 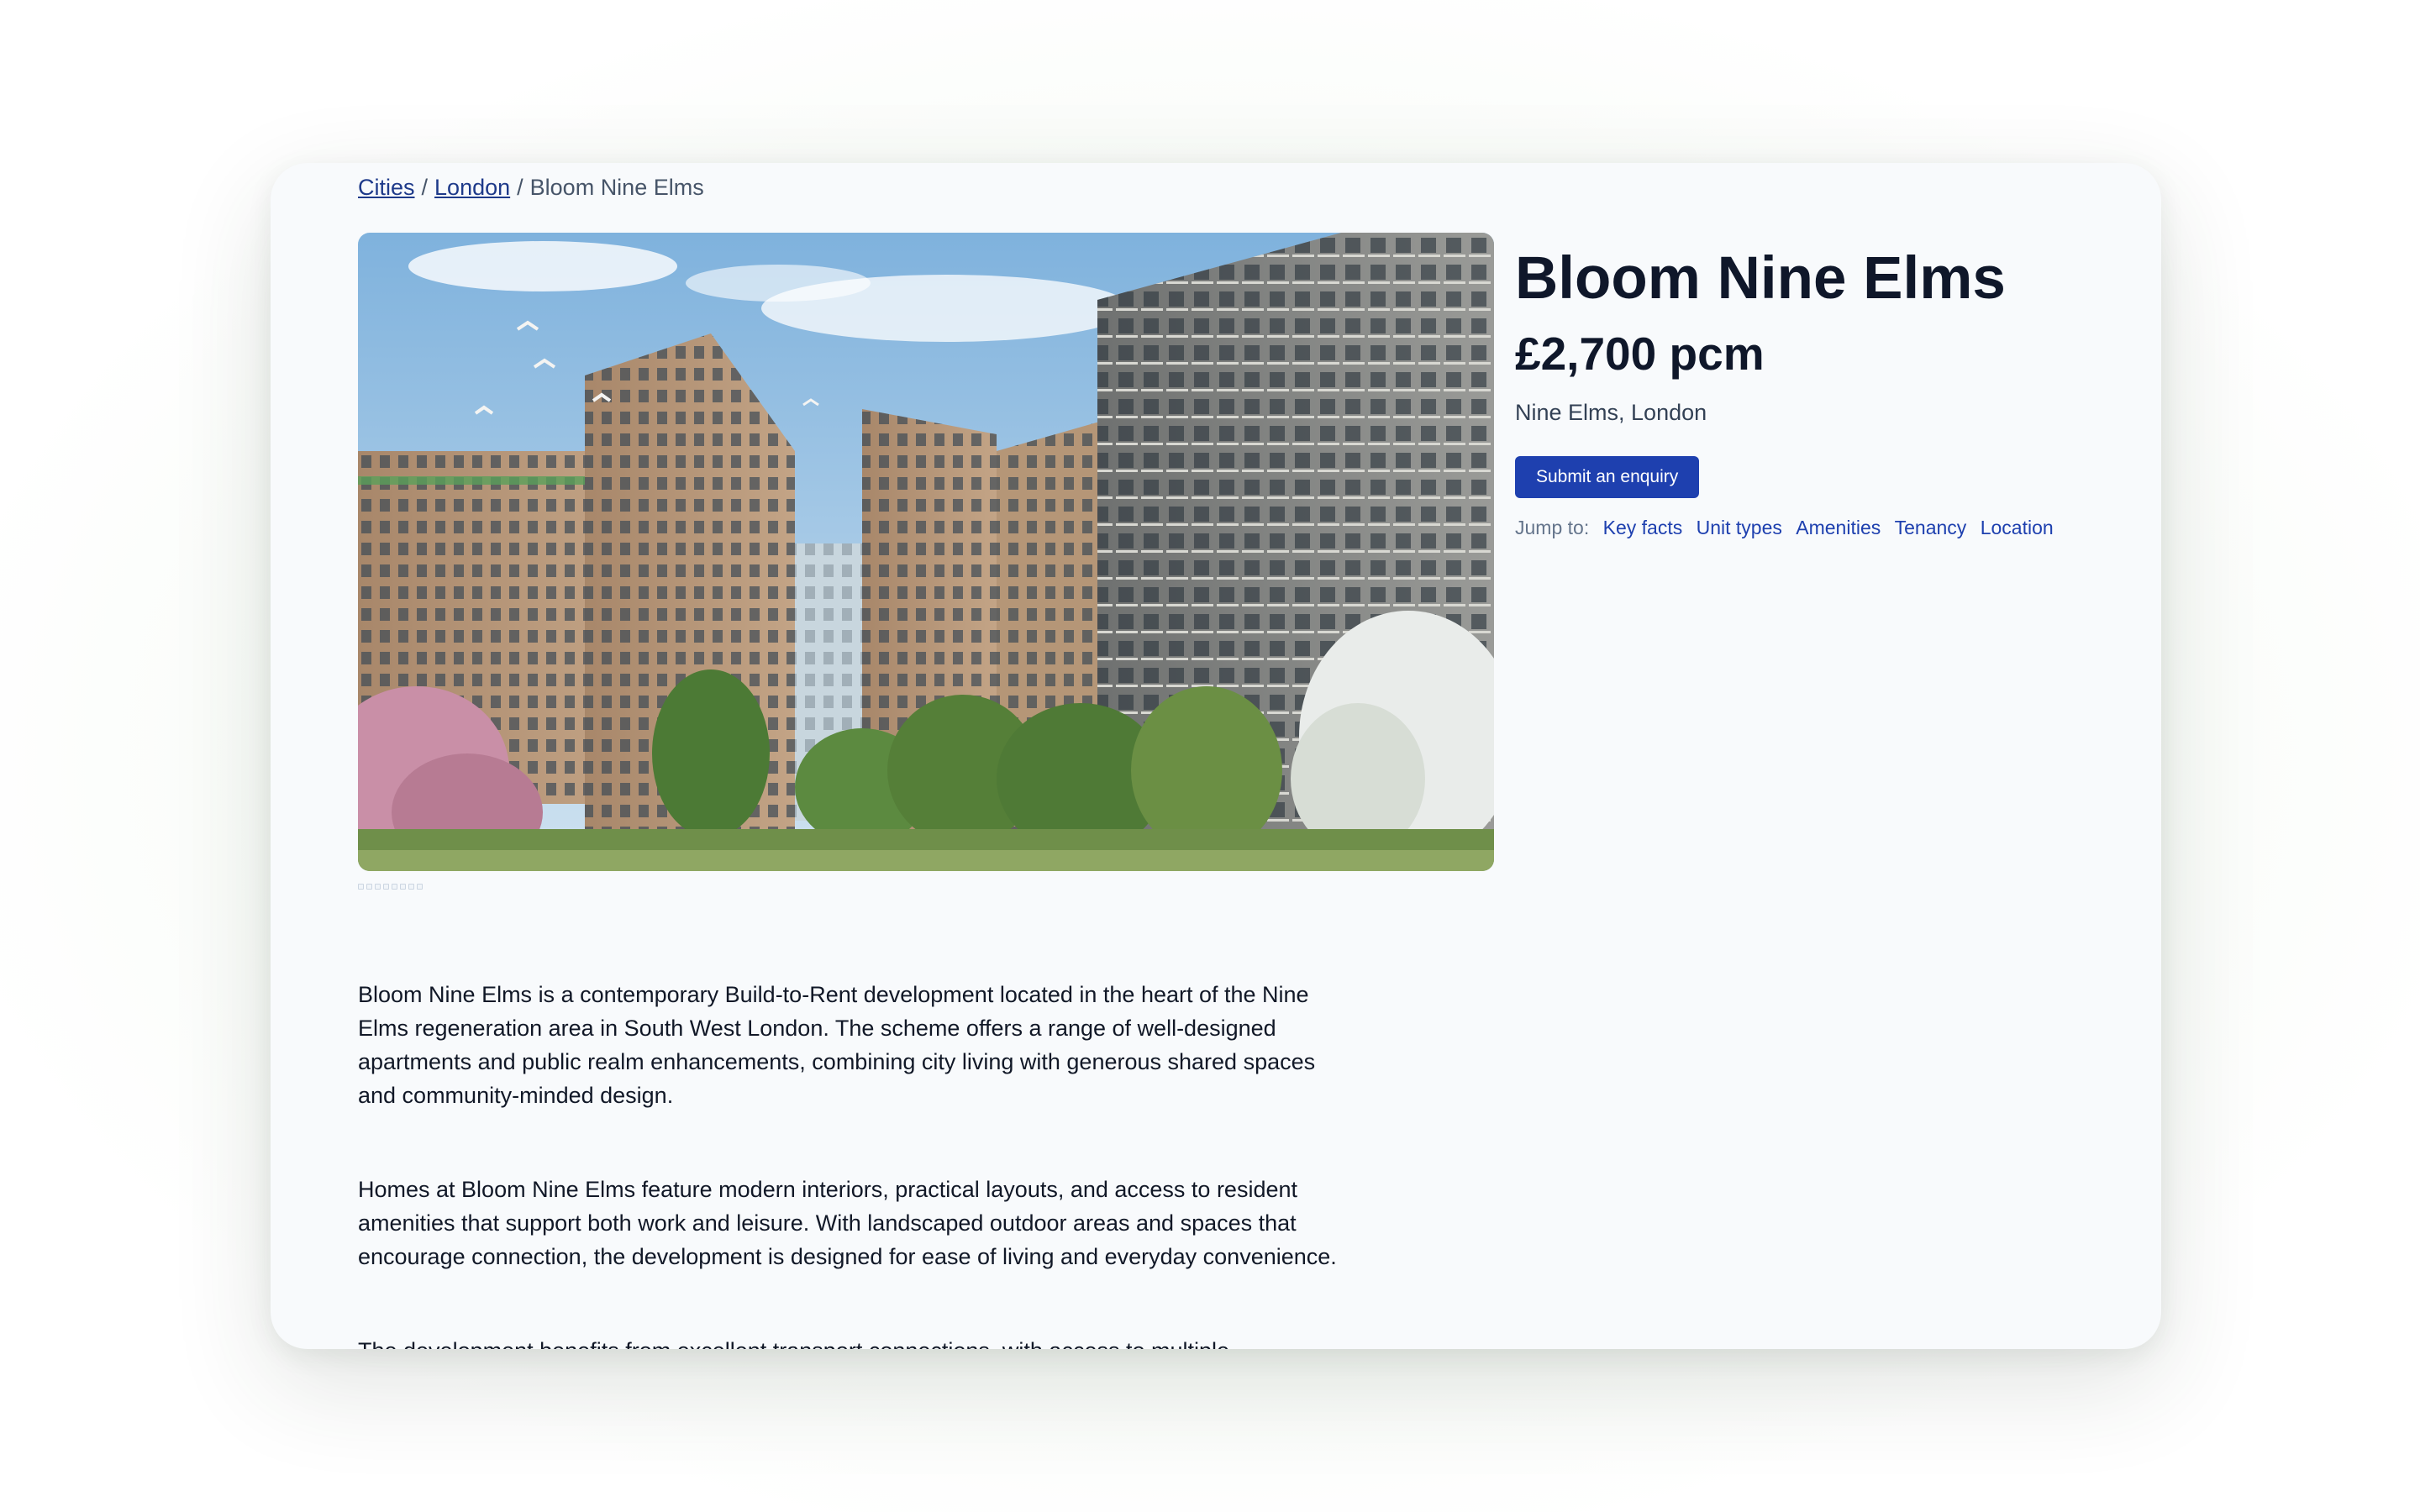 I want to click on jump-link-tenancy: Tenancy, so click(x=1931, y=527).